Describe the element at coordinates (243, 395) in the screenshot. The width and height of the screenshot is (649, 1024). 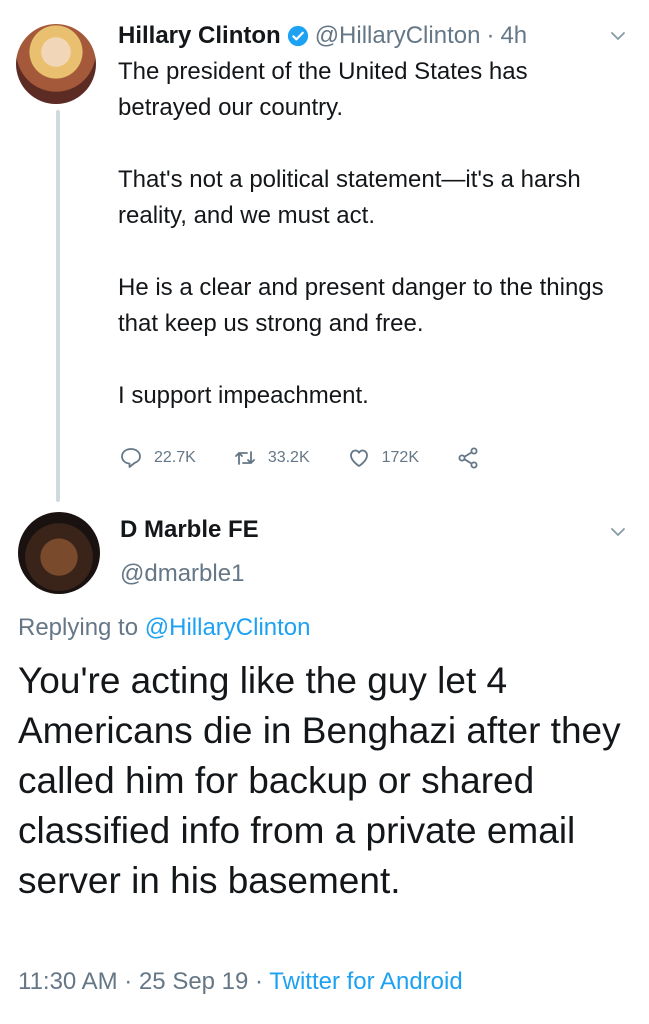
I see `tweet-paragraph: I support impeachment.` at that location.